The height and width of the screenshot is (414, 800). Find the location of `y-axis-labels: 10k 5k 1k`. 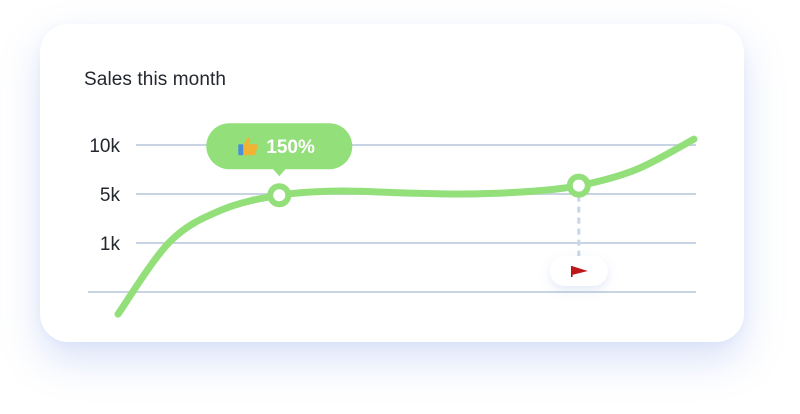

y-axis-labels: 10k 5k 1k is located at coordinates (104, 195).